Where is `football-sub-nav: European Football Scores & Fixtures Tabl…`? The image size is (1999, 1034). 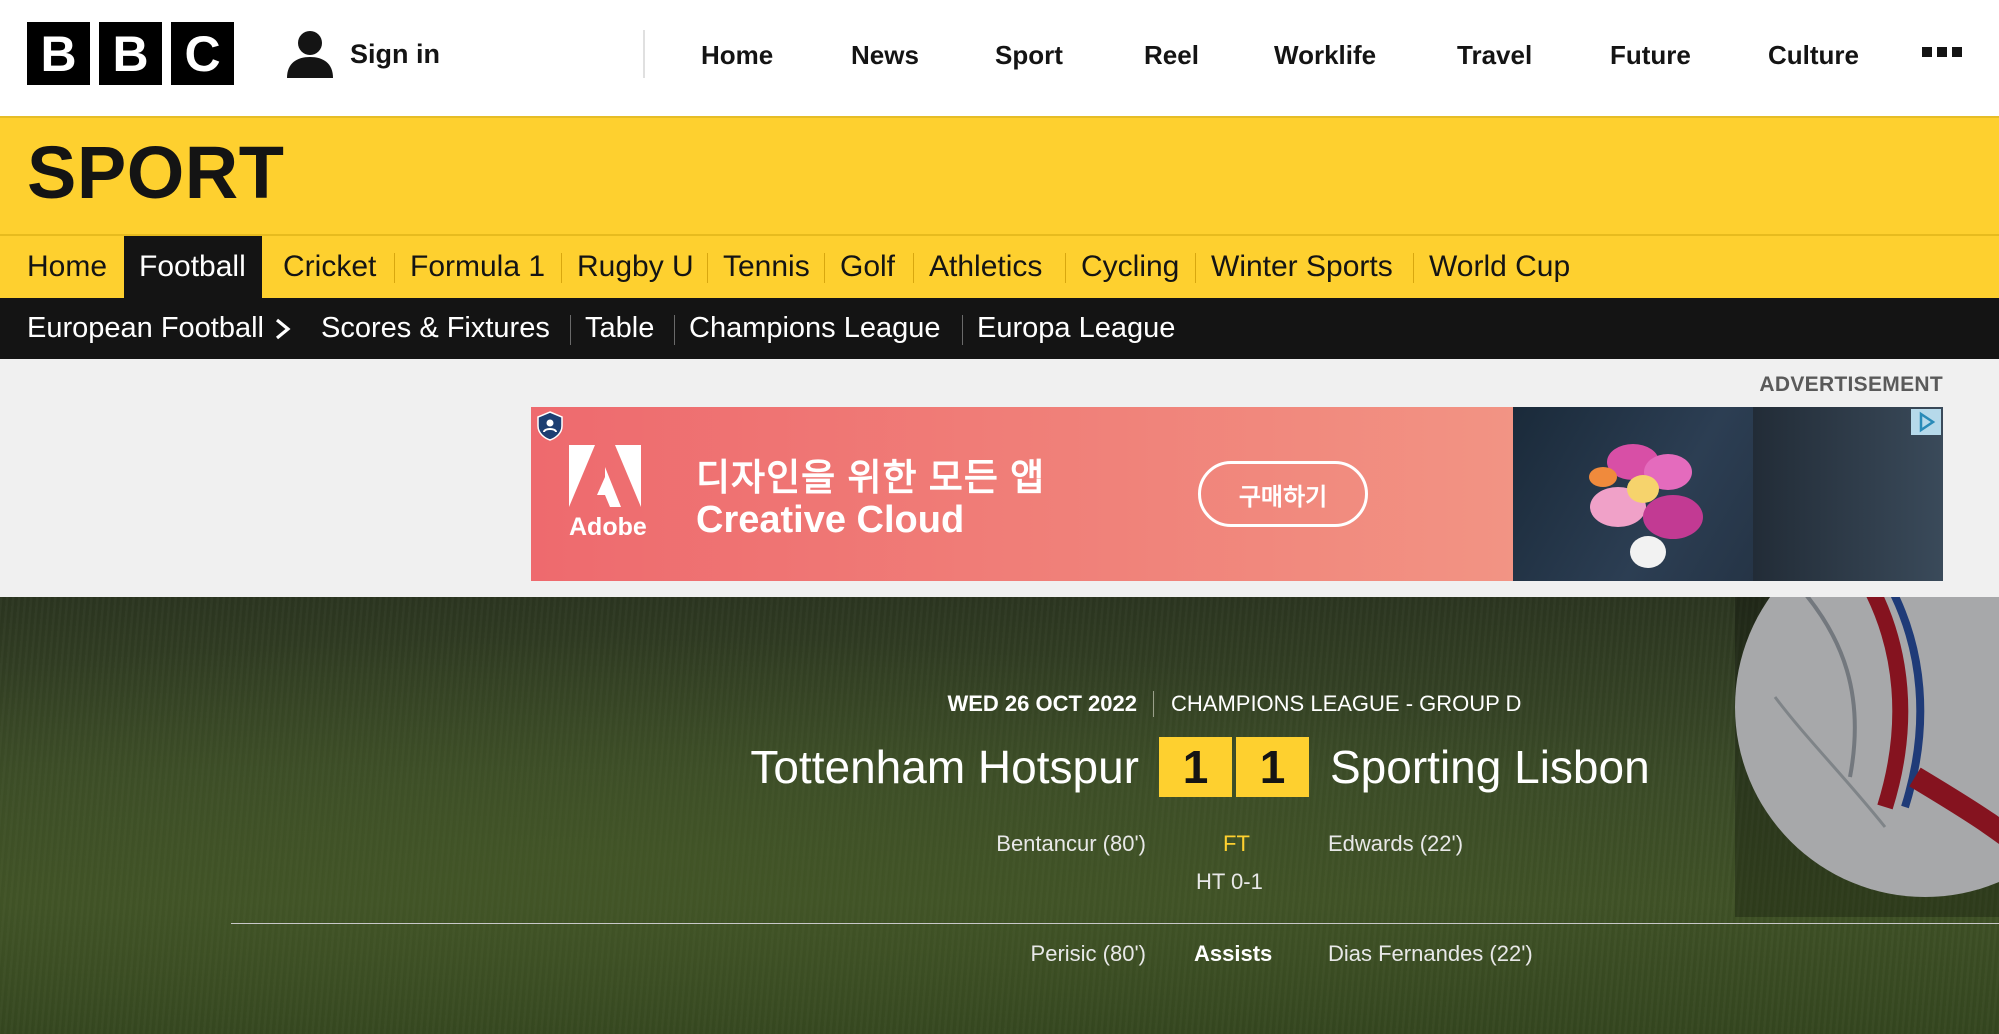
football-sub-nav: European Football Scores & Fixtures Tabl… is located at coordinates (999, 328).